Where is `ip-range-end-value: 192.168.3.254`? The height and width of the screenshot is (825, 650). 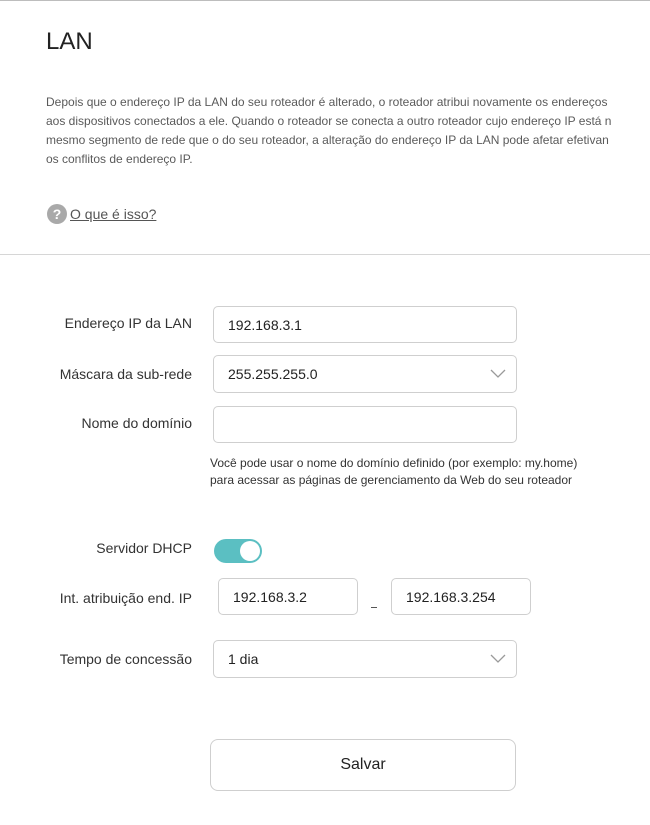
ip-range-end-value: 192.168.3.254 is located at coordinates (451, 596).